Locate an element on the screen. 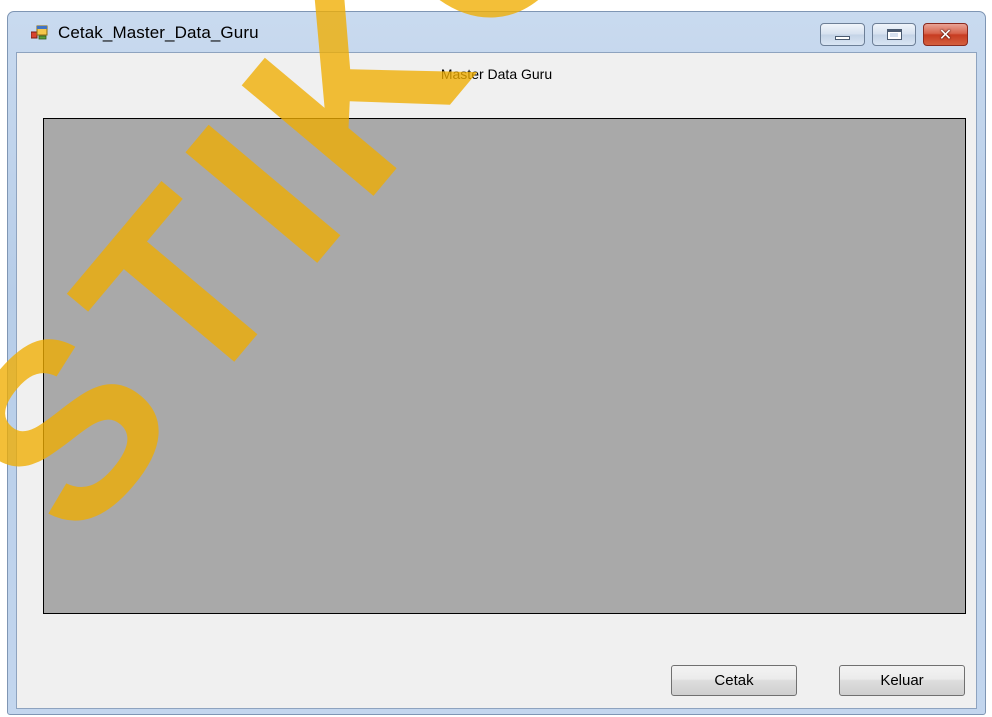 The image size is (992, 717). maximize-icon is located at coordinates (894, 34).